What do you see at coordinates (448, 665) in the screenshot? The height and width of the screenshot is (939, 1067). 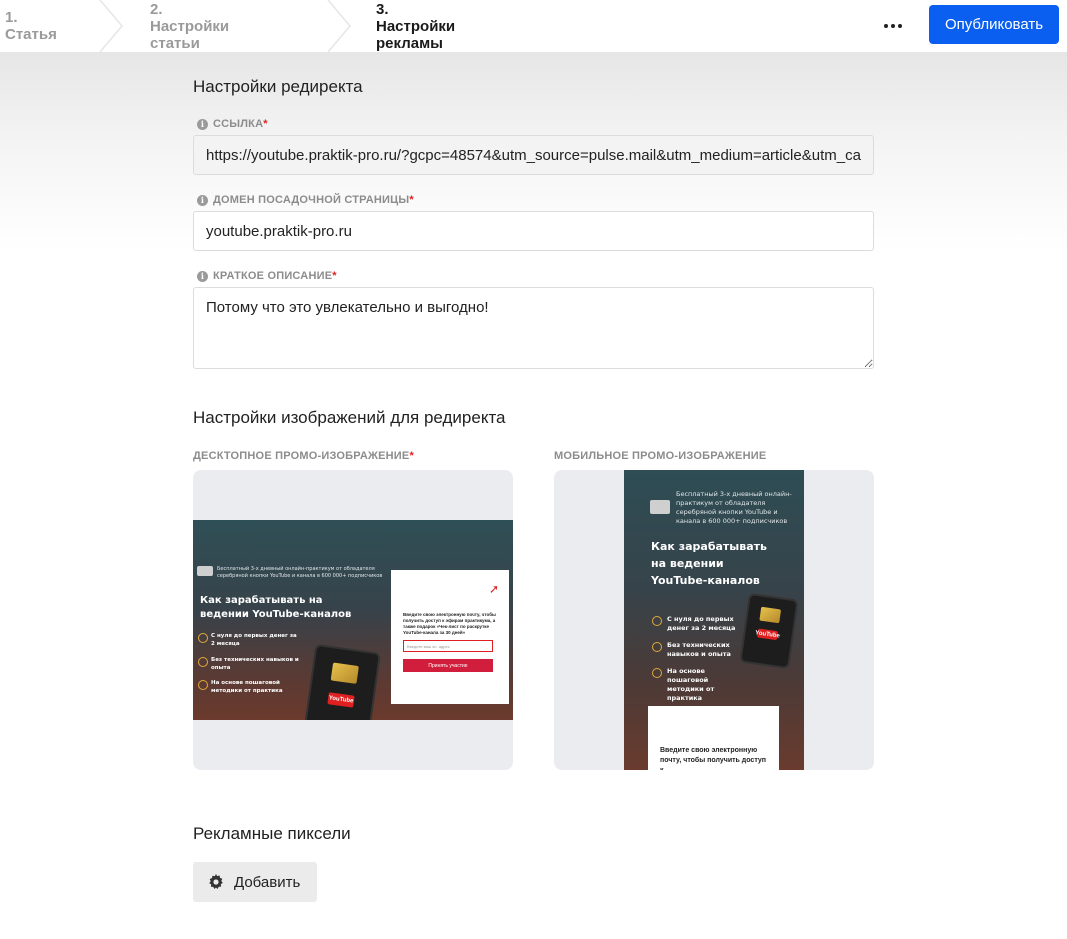 I see `promo-submit-button: Принять участие` at bounding box center [448, 665].